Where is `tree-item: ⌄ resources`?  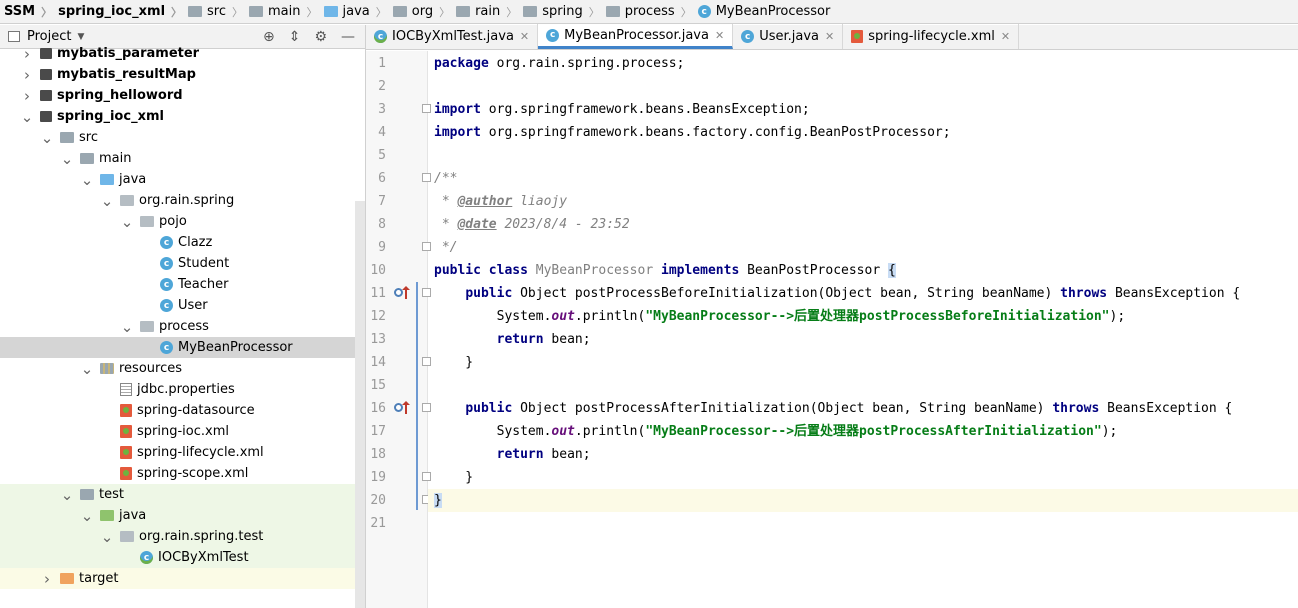 tree-item: ⌄ resources is located at coordinates (182, 368).